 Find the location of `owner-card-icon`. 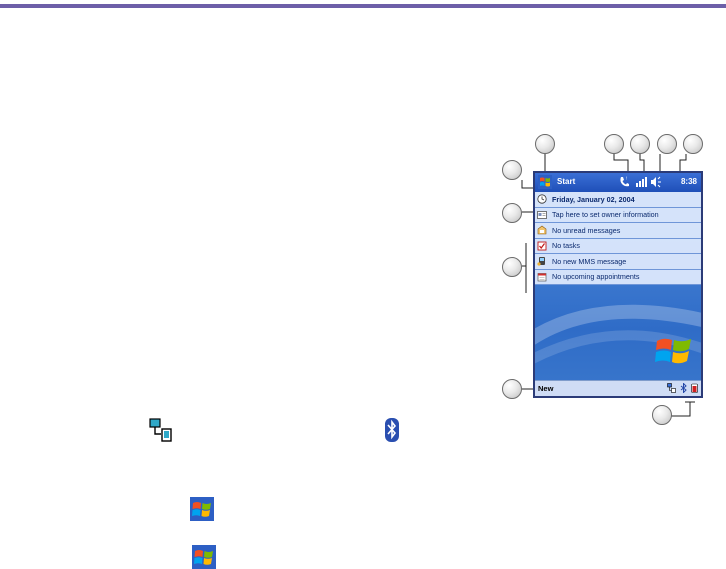

owner-card-icon is located at coordinates (542, 214).